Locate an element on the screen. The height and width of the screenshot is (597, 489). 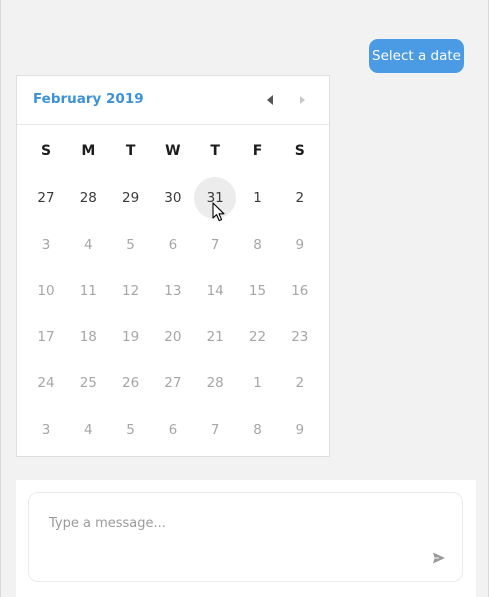
calendar-day: 16 is located at coordinates (300, 290).